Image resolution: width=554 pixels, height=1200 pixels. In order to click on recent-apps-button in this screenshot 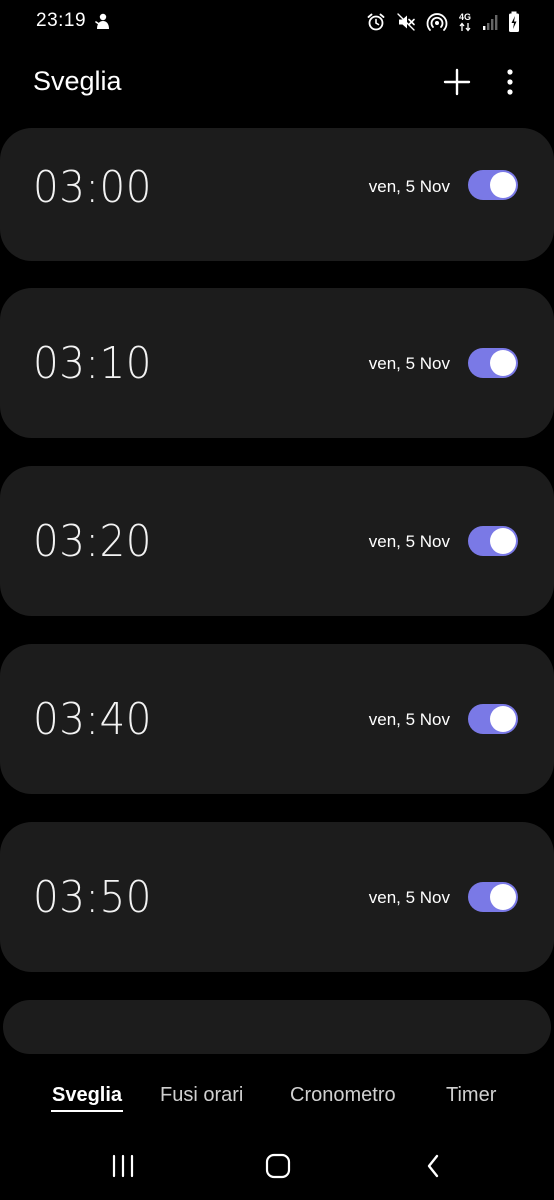, I will do `click(123, 1166)`.